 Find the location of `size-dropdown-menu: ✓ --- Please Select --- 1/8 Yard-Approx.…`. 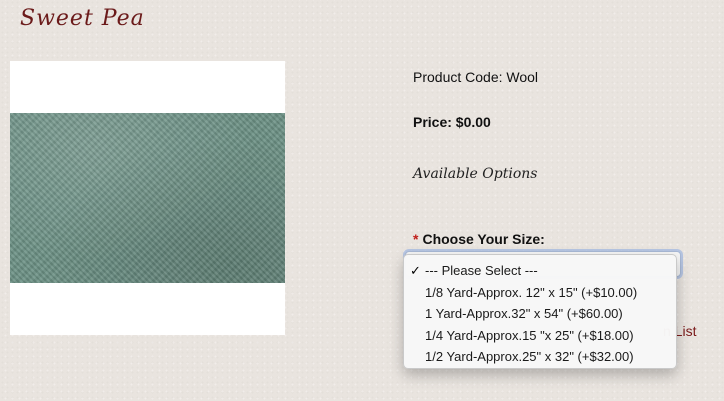

size-dropdown-menu: ✓ --- Please Select --- 1/8 Yard-Approx.… is located at coordinates (540, 311).